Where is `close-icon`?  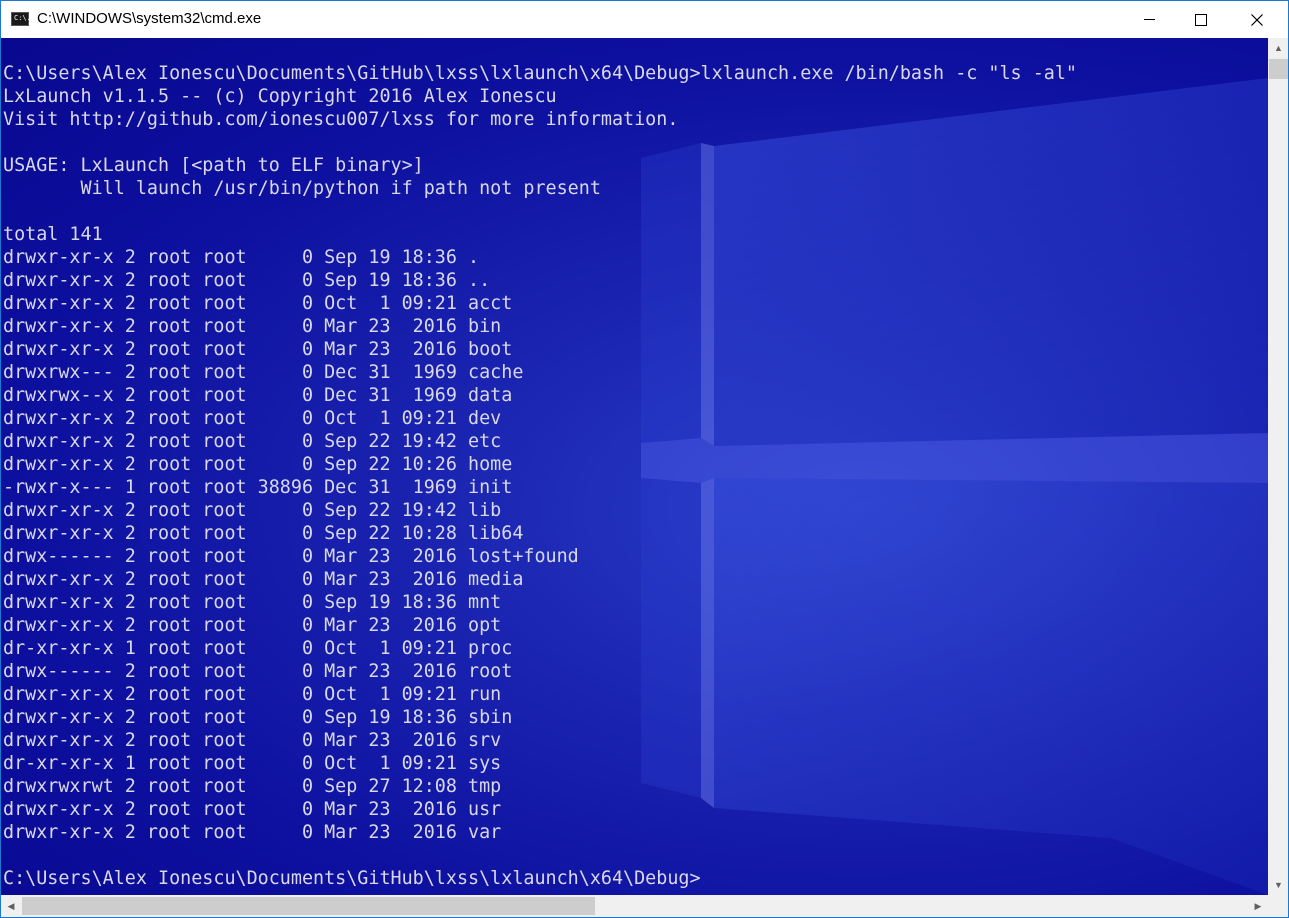
close-icon is located at coordinates (1257, 19).